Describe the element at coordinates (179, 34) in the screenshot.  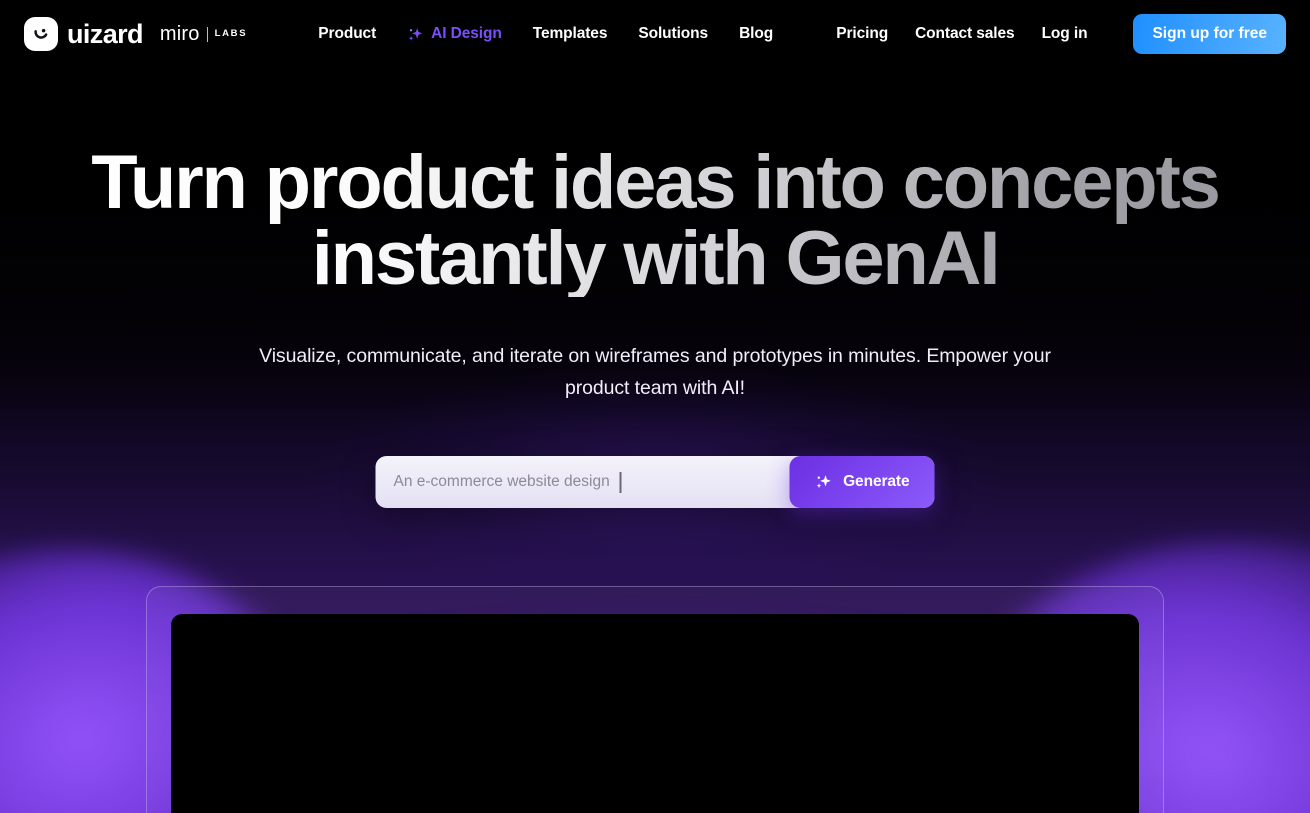
I see `miro-wordmark: miro` at that location.